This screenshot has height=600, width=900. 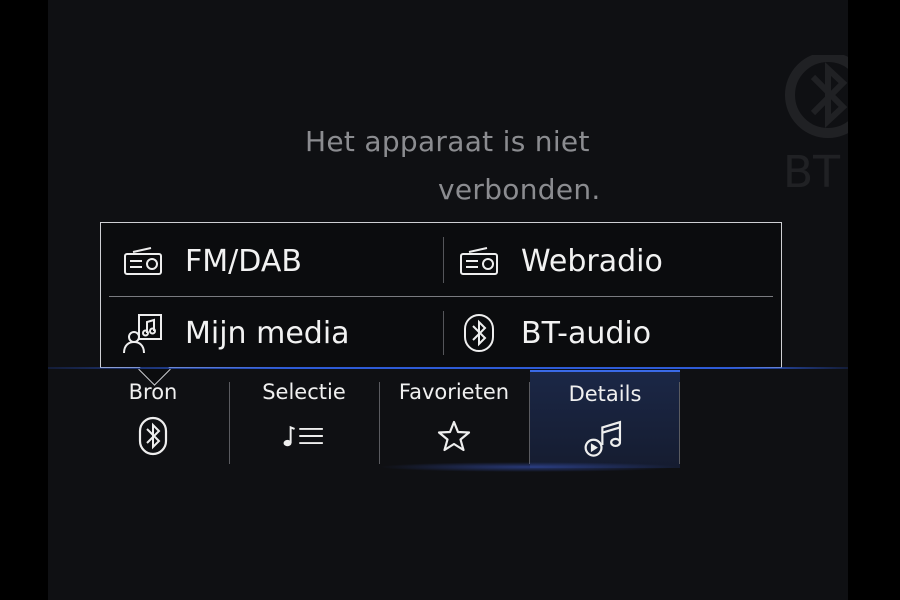 I want to click on source-option-label: Webradio, so click(x=592, y=261).